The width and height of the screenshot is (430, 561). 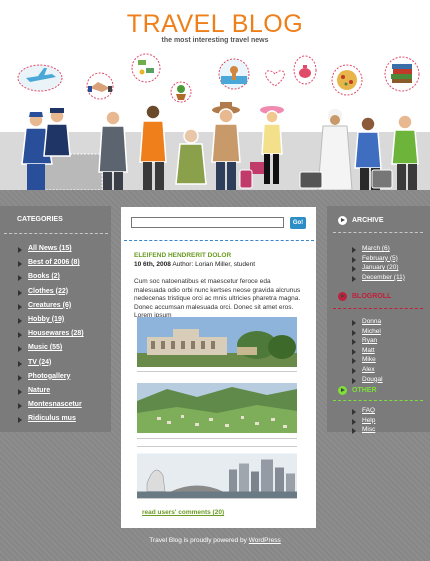 I want to click on blogroll-link: Matt, so click(x=366, y=352).